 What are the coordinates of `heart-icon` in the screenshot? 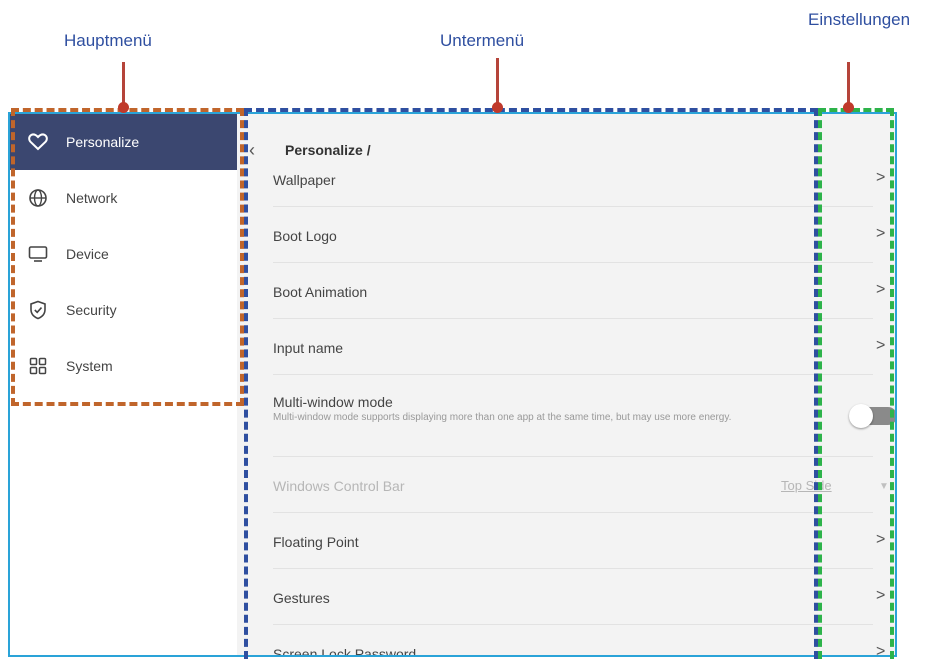 It's located at (38, 142).